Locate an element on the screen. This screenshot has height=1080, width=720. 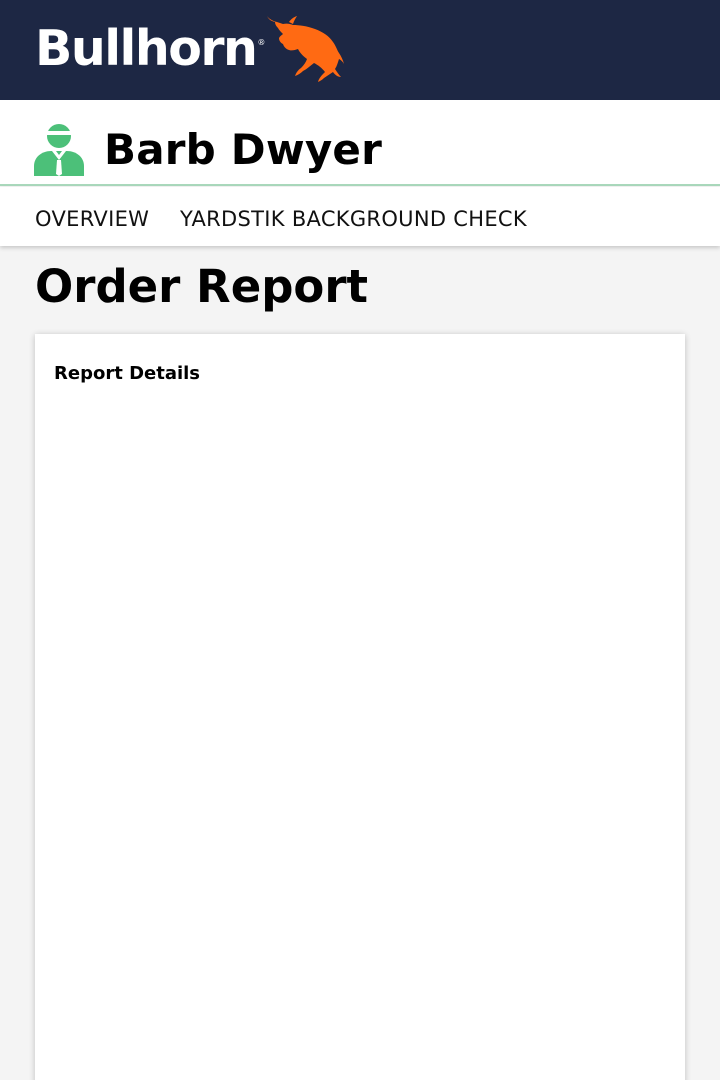
candidate-header: Barb Dwyer is located at coordinates (360, 143).